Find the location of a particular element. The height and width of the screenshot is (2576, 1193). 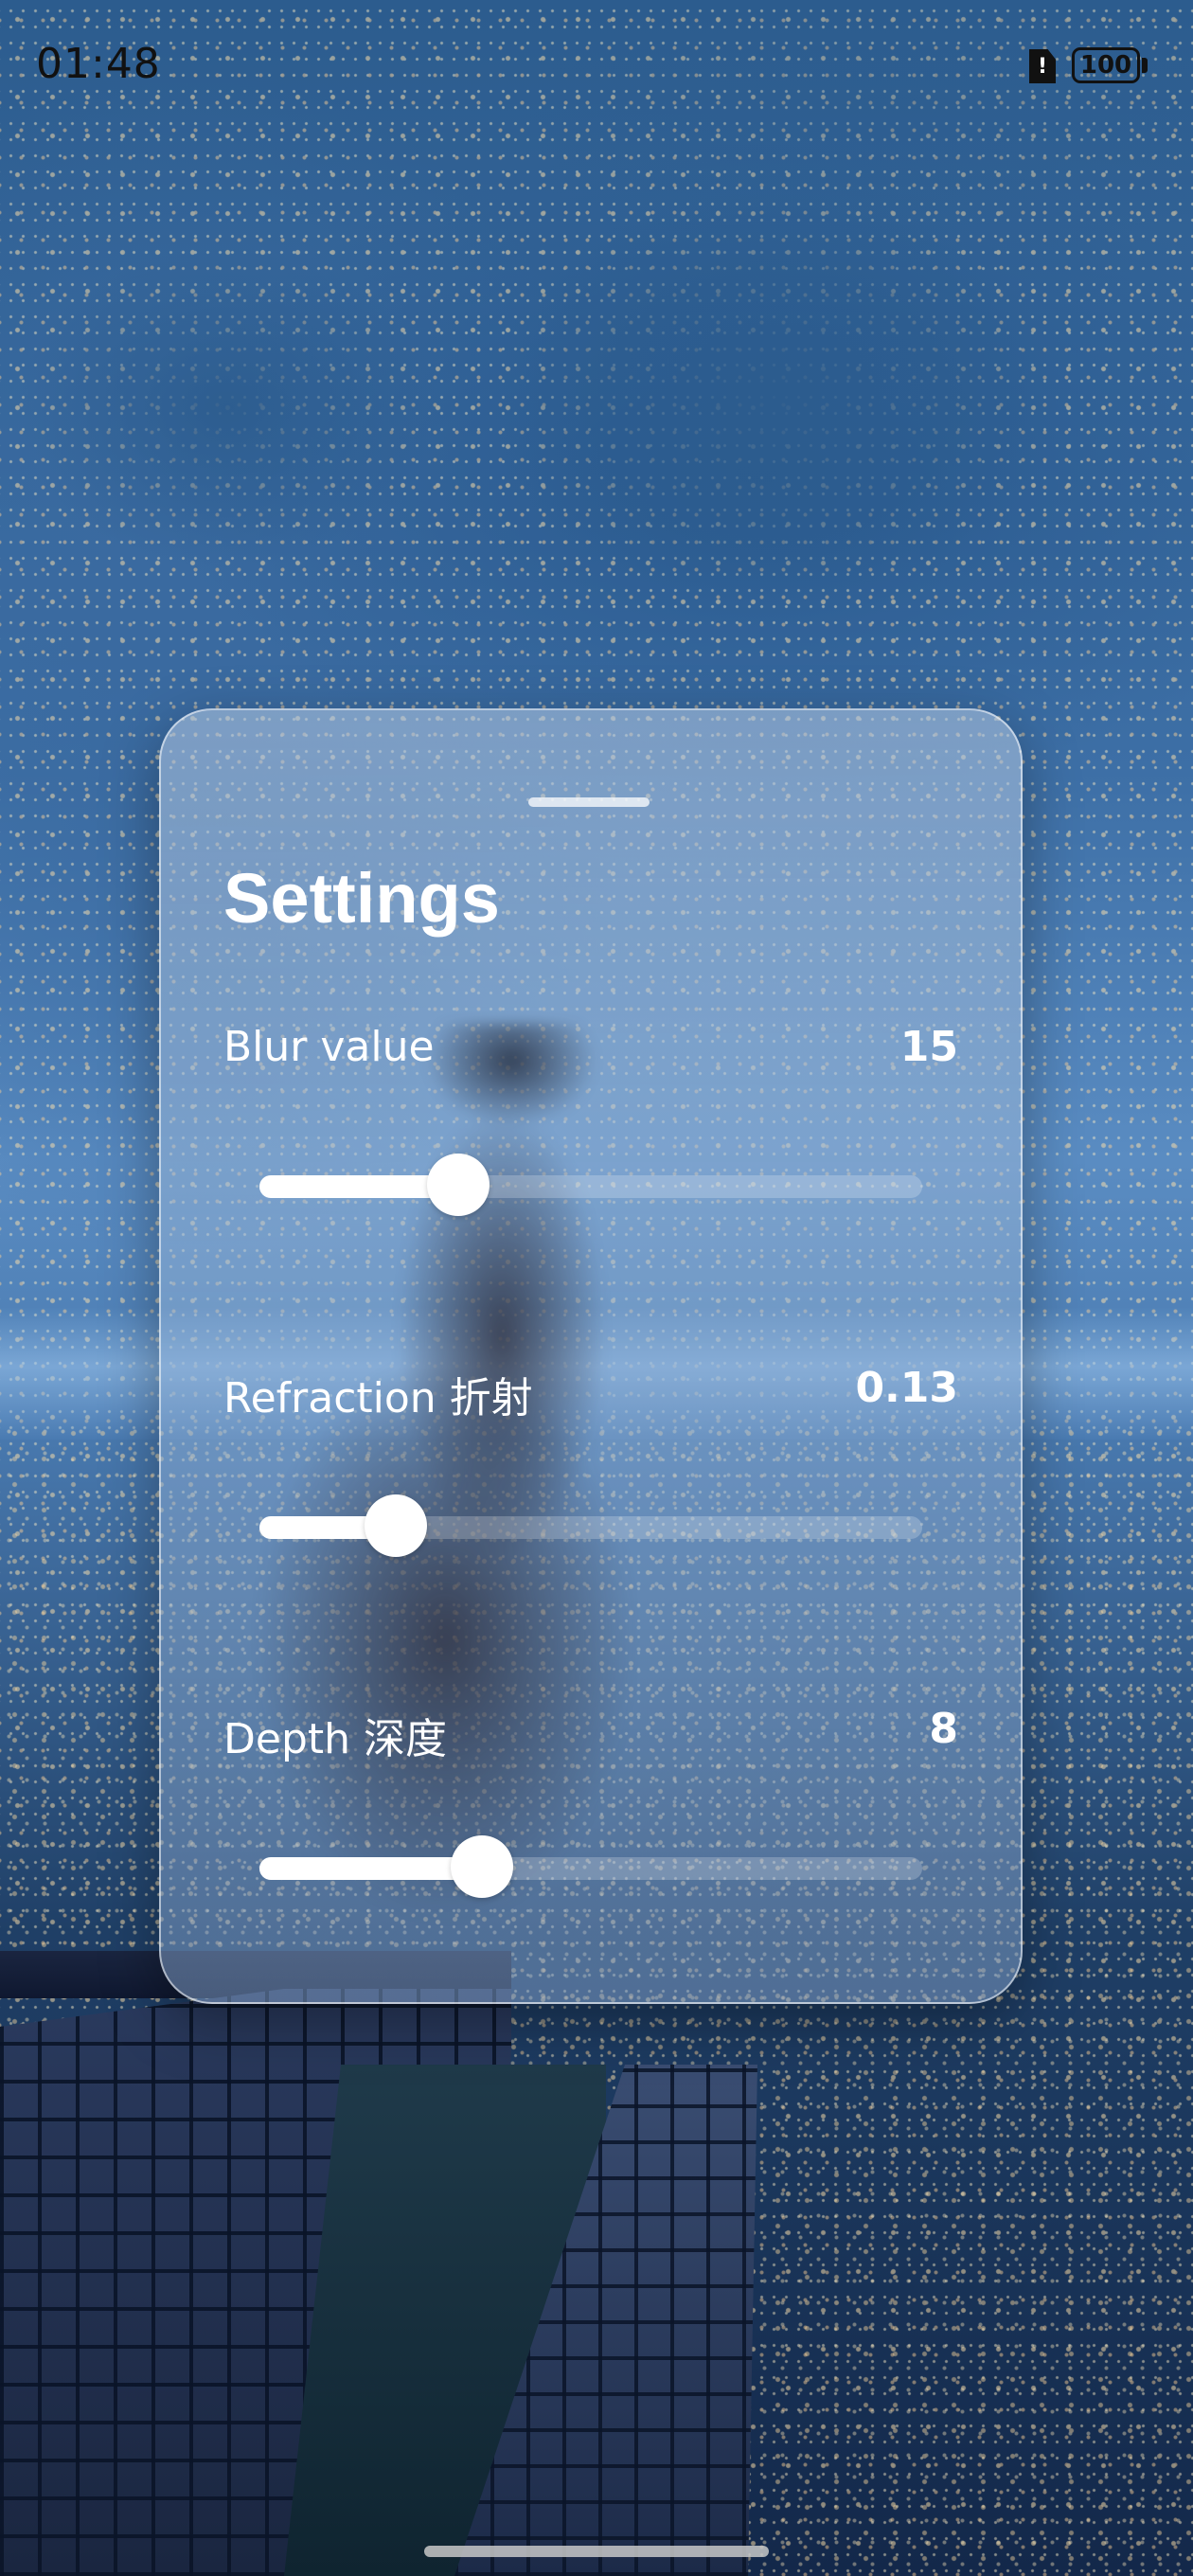

drag-handle is located at coordinates (589, 802).